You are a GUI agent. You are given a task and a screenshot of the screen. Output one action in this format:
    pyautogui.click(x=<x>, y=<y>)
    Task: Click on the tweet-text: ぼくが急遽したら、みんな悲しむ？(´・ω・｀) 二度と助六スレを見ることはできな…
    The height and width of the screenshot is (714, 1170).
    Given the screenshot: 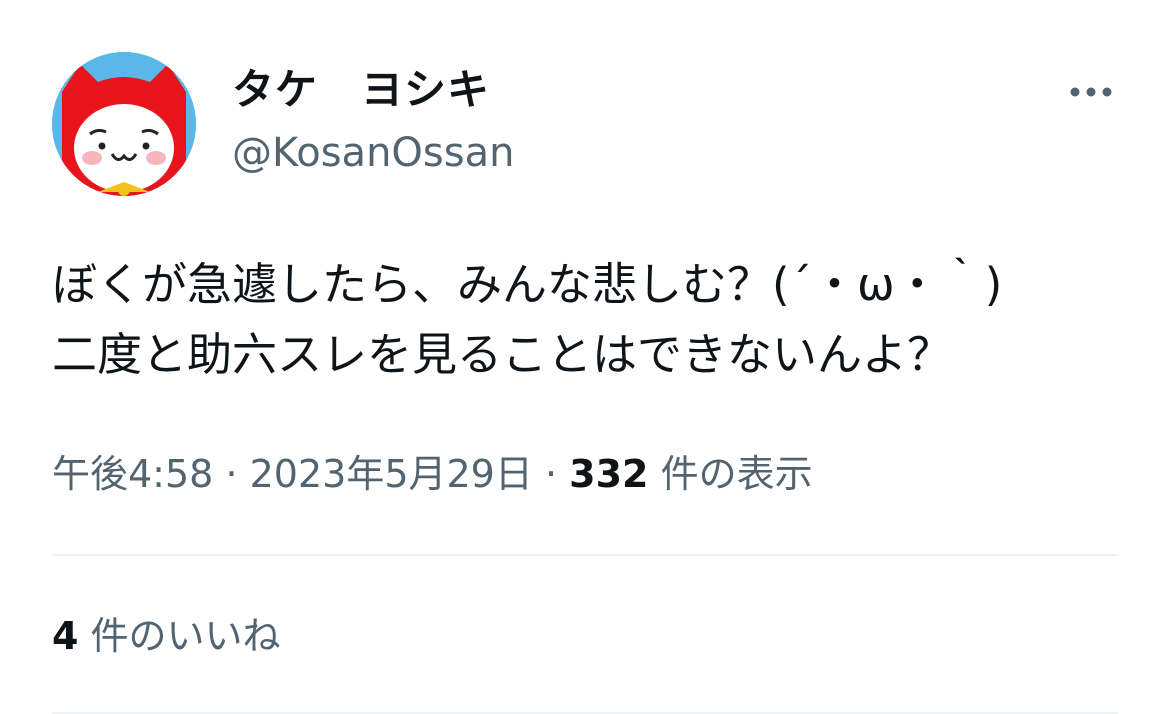 What is the action you would take?
    pyautogui.click(x=527, y=319)
    